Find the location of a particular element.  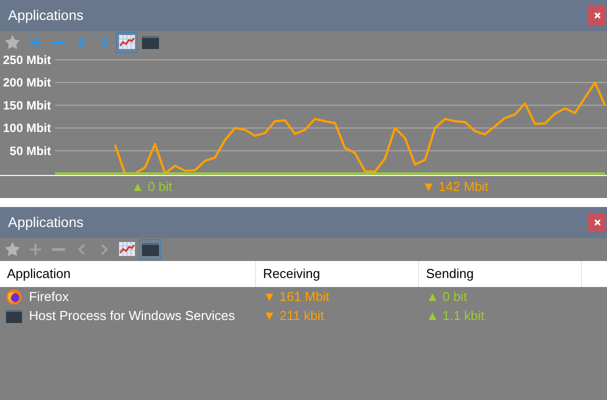

table-row: Host Process for Windows Services ▼ 211 kbit ▲ 1.1 kbit is located at coordinates (303, 316).